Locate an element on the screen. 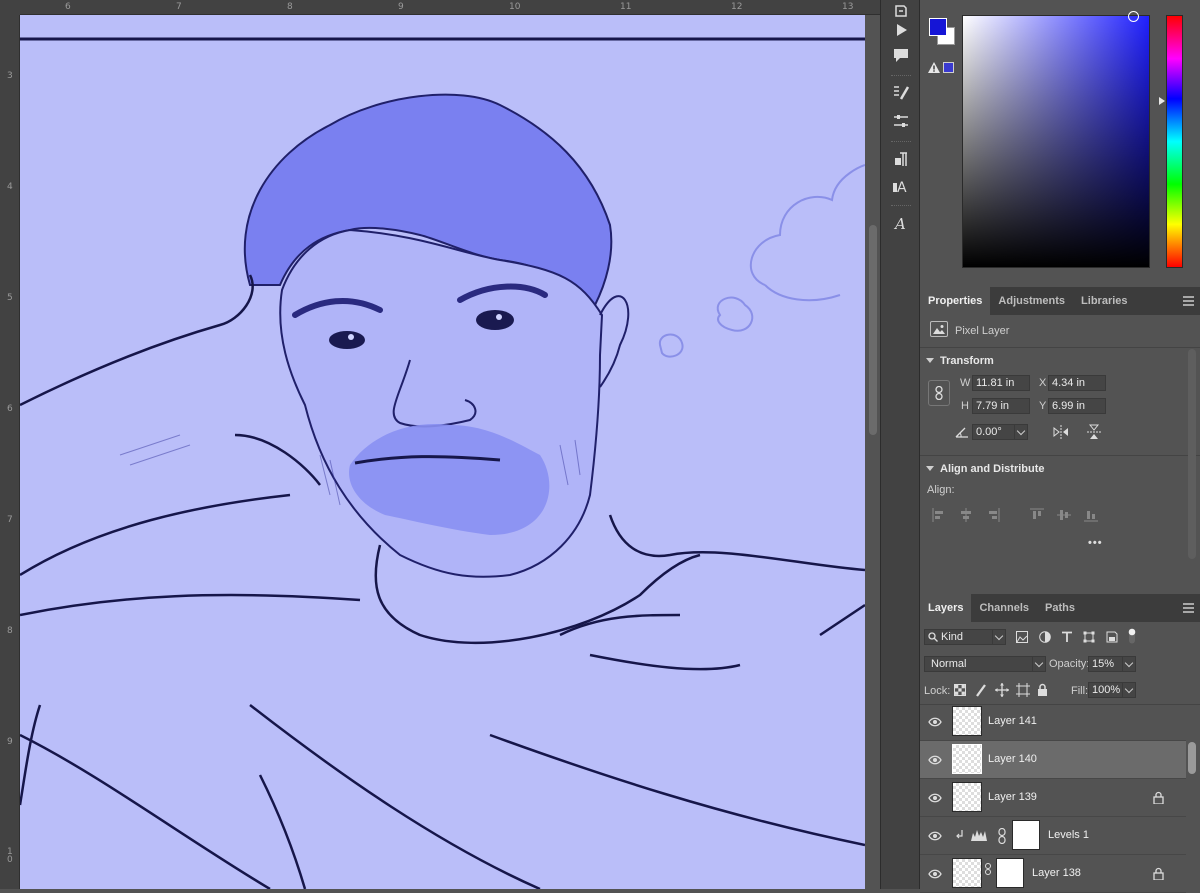 The image size is (1200, 893). saturation-value-field is located at coordinates (1056, 141).